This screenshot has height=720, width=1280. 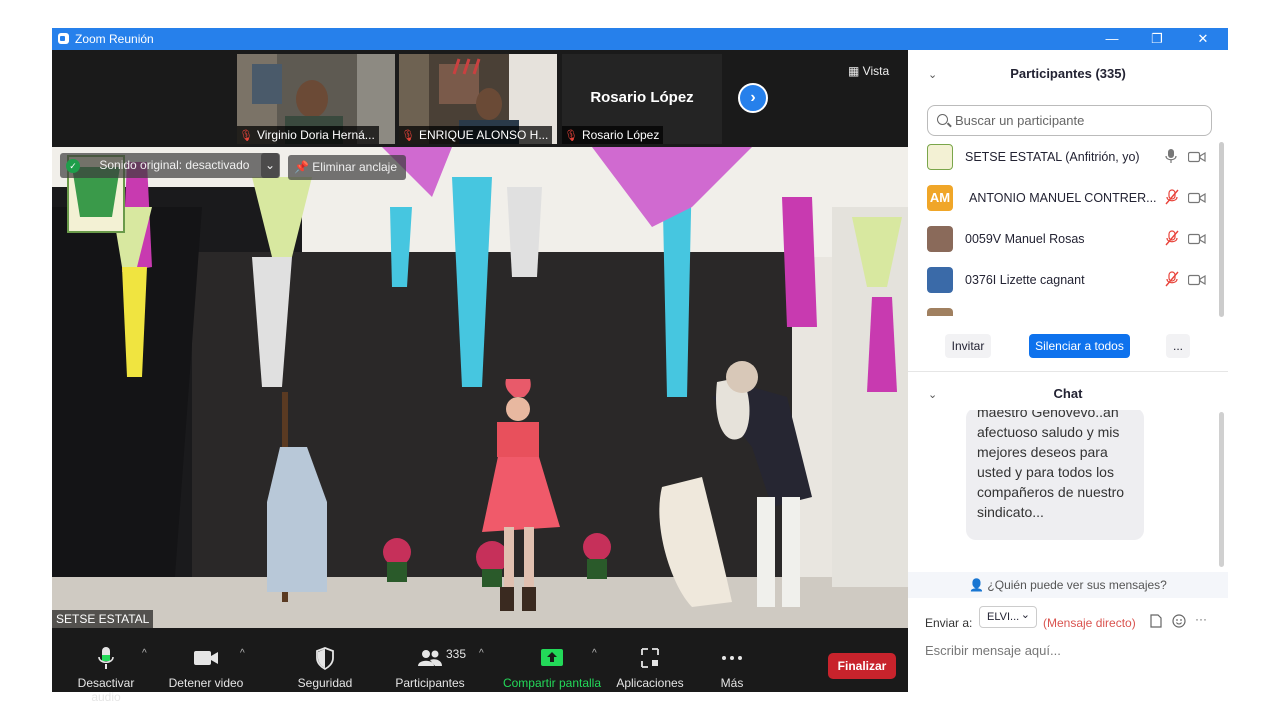 I want to click on shield-icon, so click(x=325, y=658).